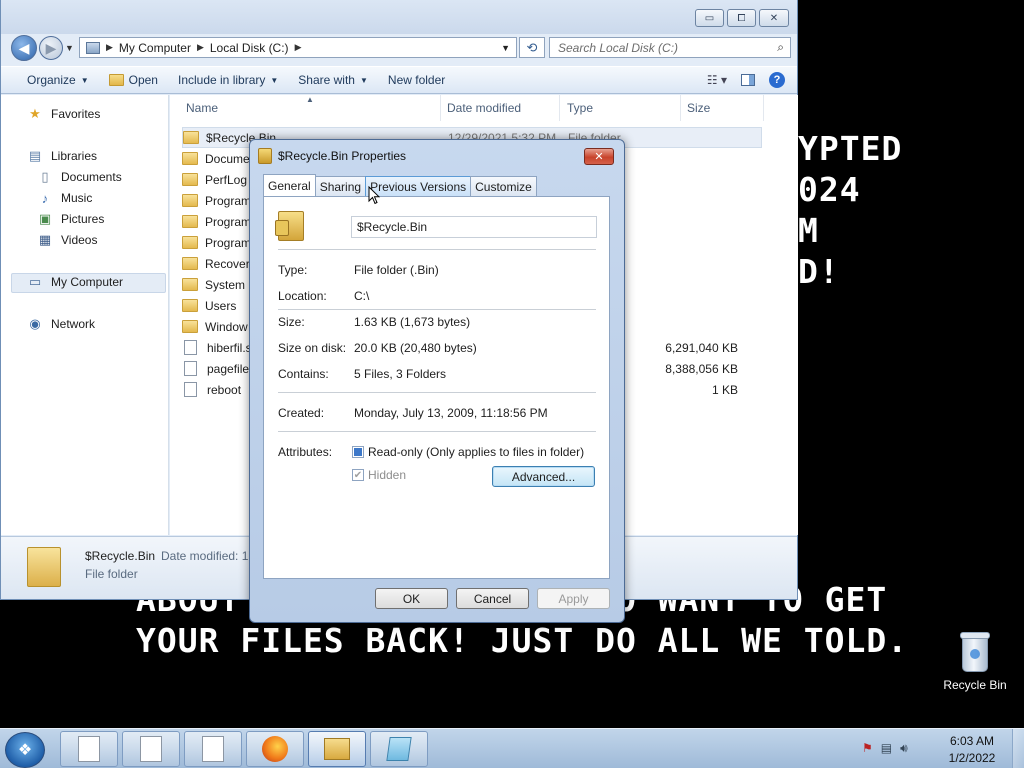 The width and height of the screenshot is (1024, 768). What do you see at coordinates (293, 270) in the screenshot?
I see `type-label: Type:` at bounding box center [293, 270].